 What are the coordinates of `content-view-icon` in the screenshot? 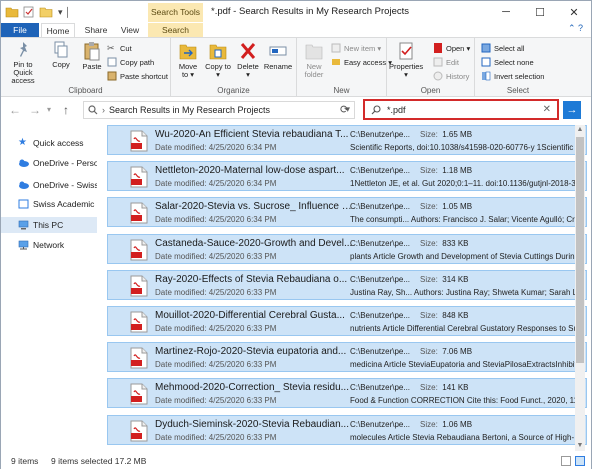 It's located at (580, 461).